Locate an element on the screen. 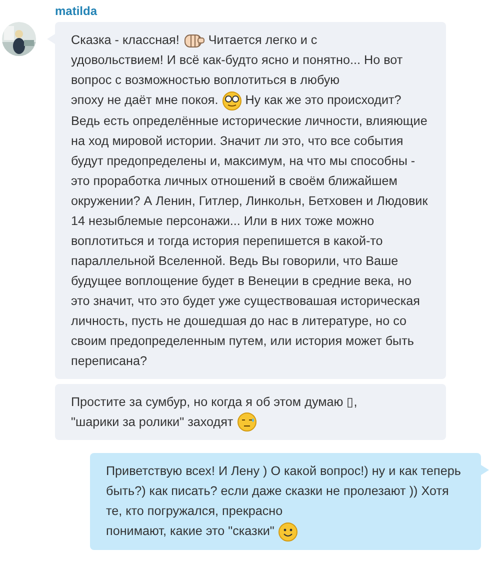 The height and width of the screenshot is (572, 491). message-text: Простите за сумбур, но когда я об этом думаю ▯, is located at coordinates (214, 401).